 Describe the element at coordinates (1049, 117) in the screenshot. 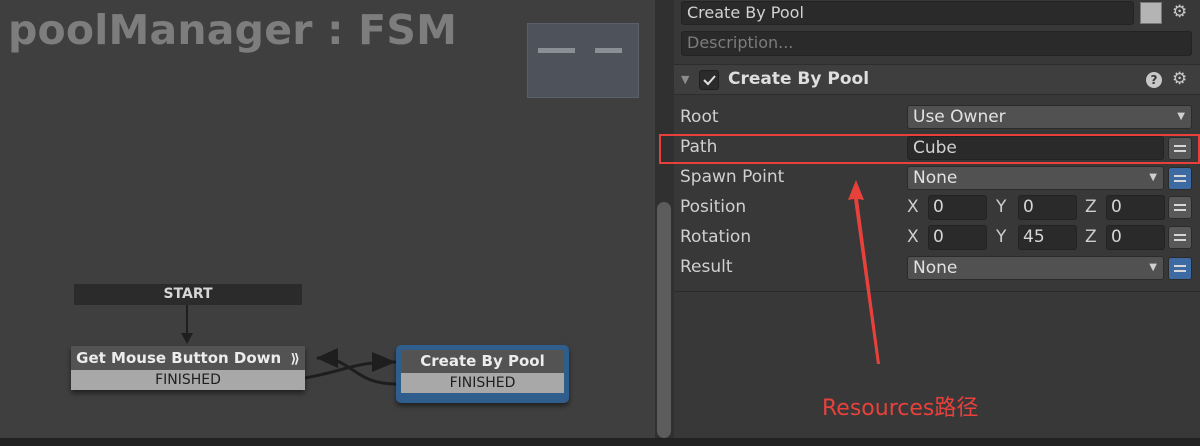

I see `root-dropdown: Use Owner ▼` at that location.